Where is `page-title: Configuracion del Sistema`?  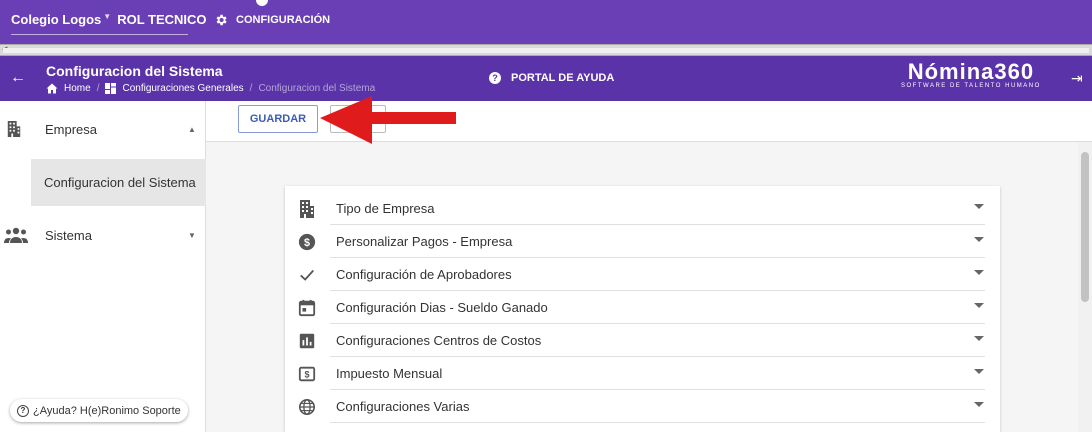 page-title: Configuracion del Sistema is located at coordinates (134, 71).